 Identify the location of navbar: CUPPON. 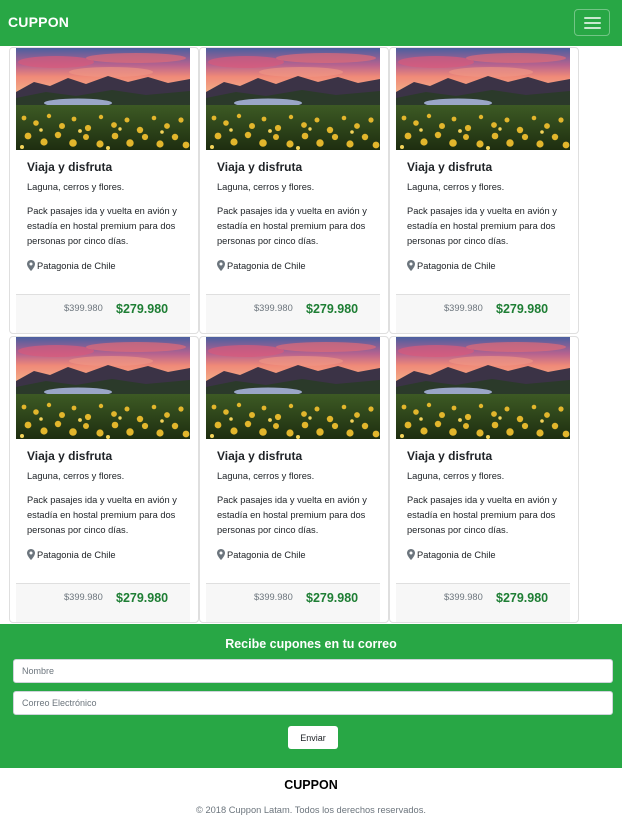
(311, 23).